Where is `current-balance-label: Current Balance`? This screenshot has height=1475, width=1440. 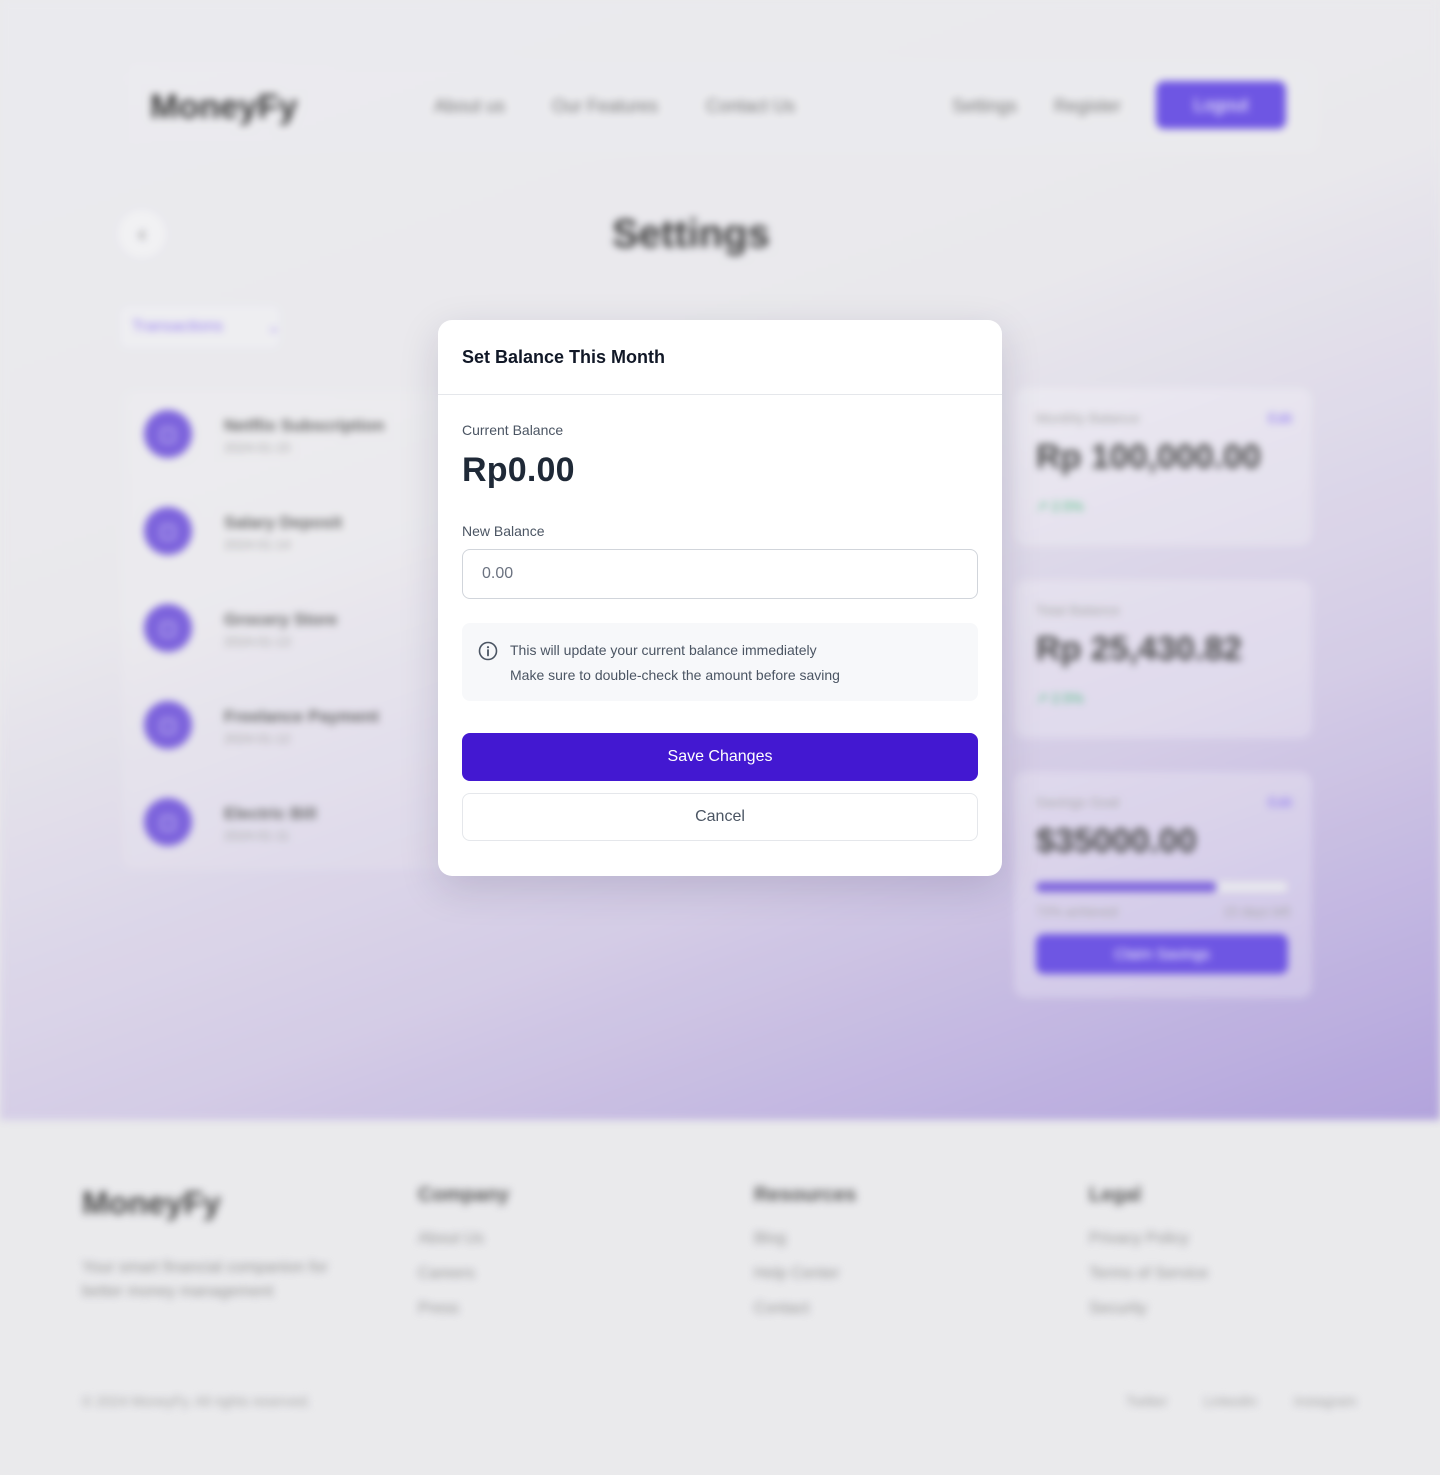 current-balance-label: Current Balance is located at coordinates (513, 430).